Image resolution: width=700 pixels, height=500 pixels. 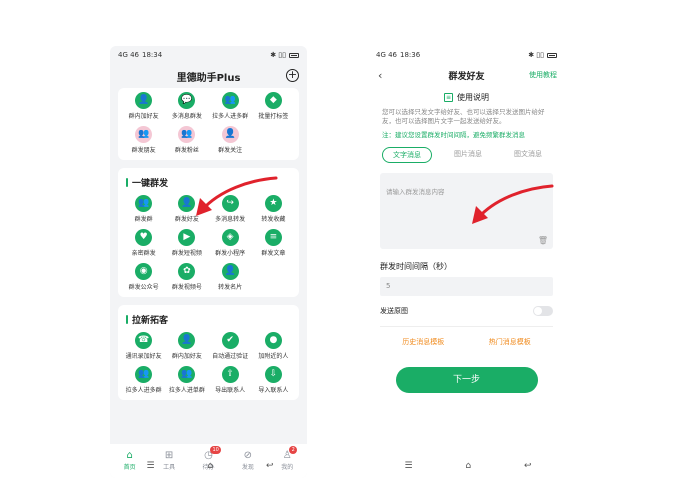 What do you see at coordinates (510, 342) in the screenshot?
I see `hot-template-link: 热门消息模板` at bounding box center [510, 342].